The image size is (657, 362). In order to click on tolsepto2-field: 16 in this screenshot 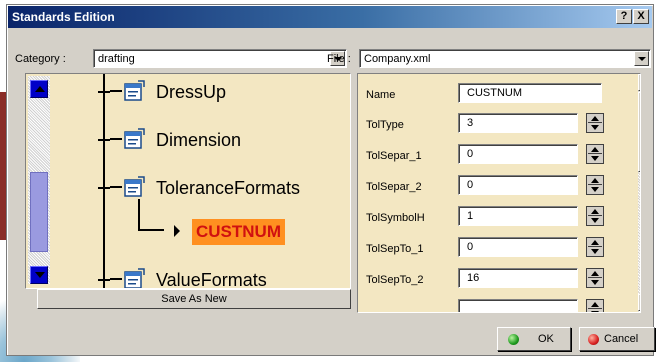, I will do `click(518, 278)`.